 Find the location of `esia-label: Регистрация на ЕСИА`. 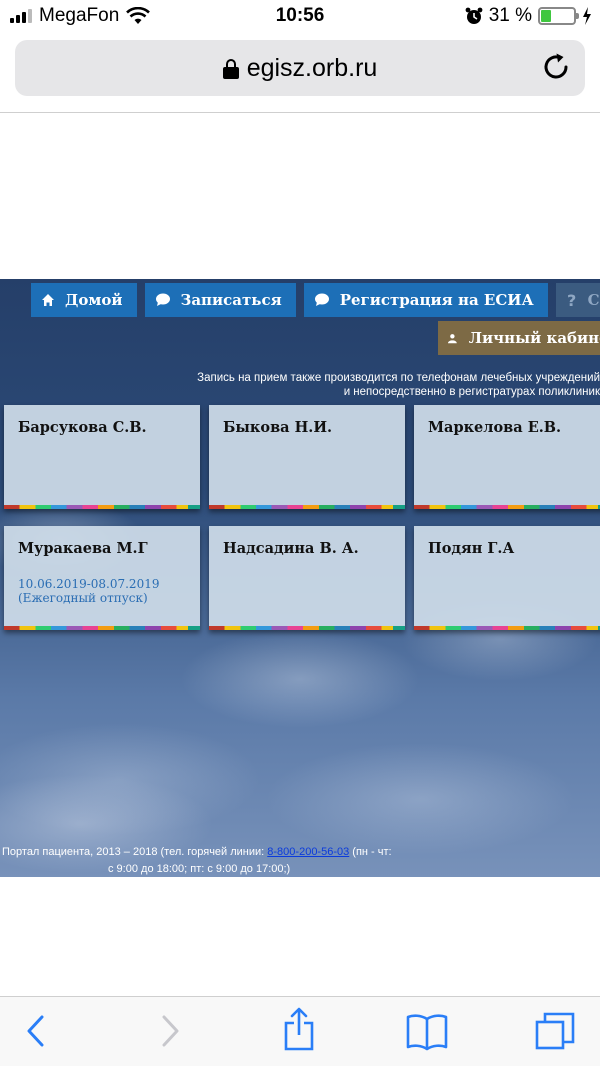

esia-label: Регистрация на ЕСИА is located at coordinates (436, 300).